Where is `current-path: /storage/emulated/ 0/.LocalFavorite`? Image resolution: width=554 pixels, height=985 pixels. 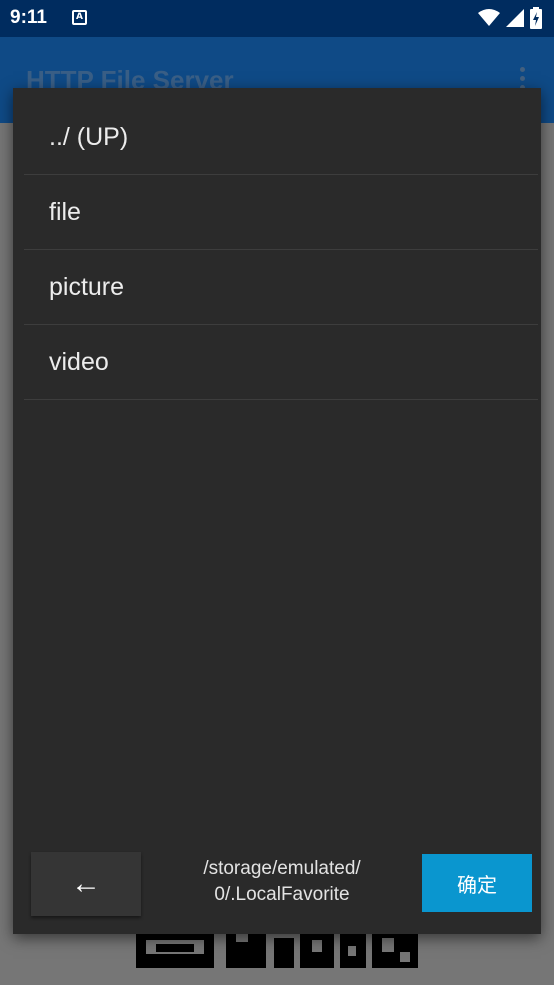
current-path: /storage/emulated/ 0/.LocalFavorite is located at coordinates (282, 882).